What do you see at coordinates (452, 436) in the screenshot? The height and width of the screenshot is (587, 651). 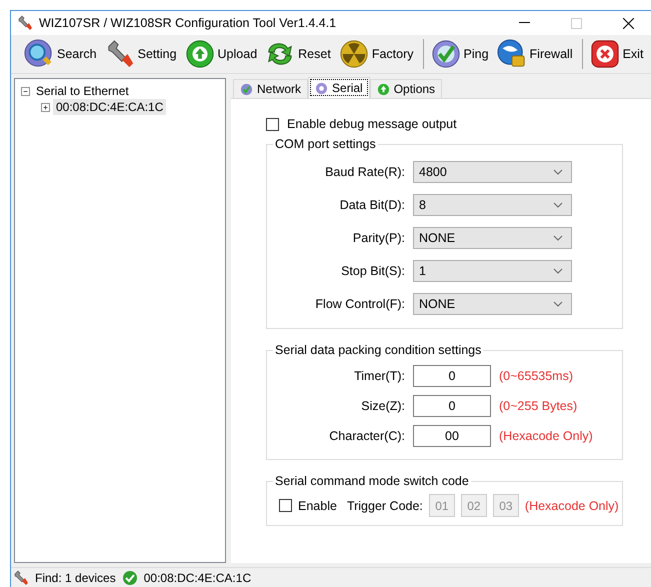 I see `input-field: 00` at bounding box center [452, 436].